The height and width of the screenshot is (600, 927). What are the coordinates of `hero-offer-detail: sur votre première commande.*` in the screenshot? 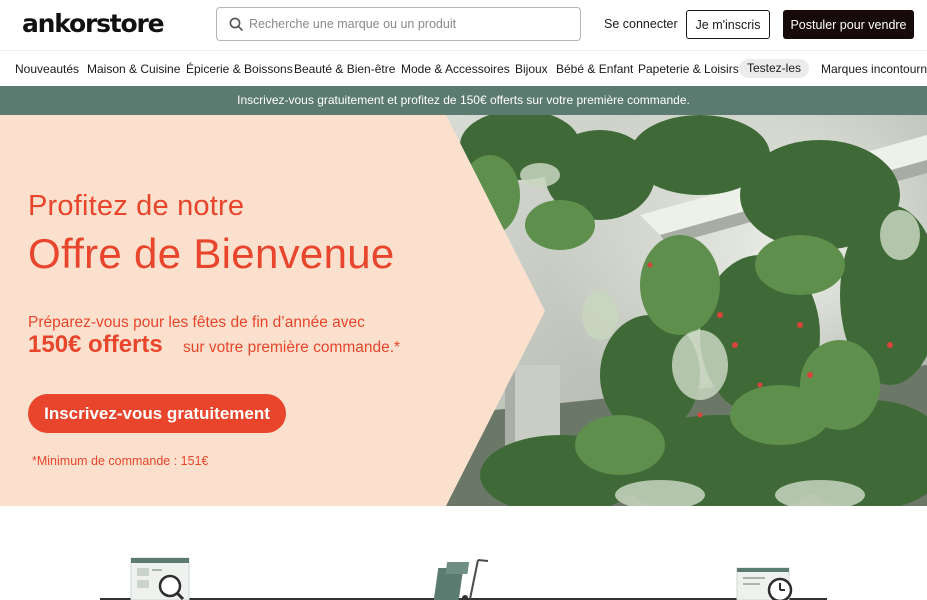 It's located at (292, 347).